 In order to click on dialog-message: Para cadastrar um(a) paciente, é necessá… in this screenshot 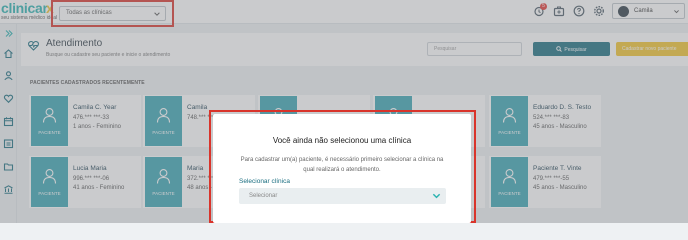, I will do `click(342, 165)`.